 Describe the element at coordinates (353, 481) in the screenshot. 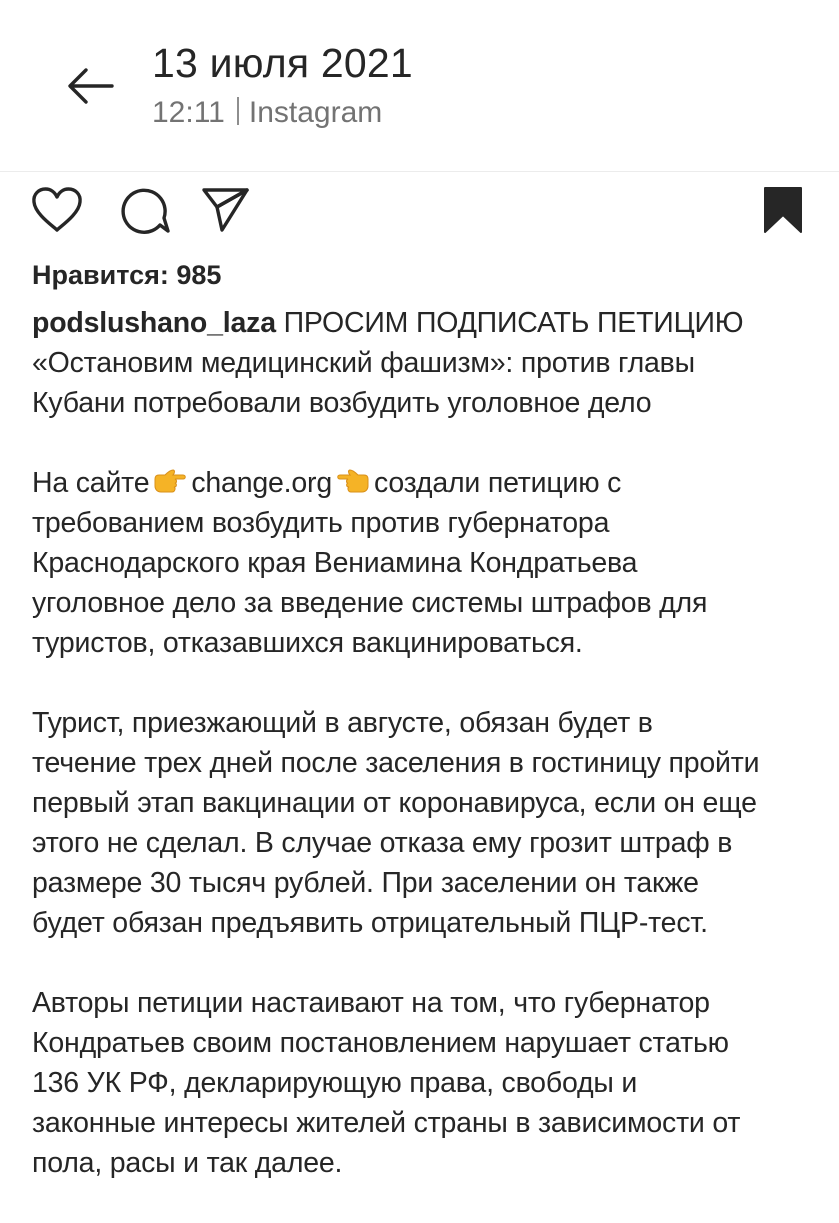

I see `point-left-emoji` at that location.